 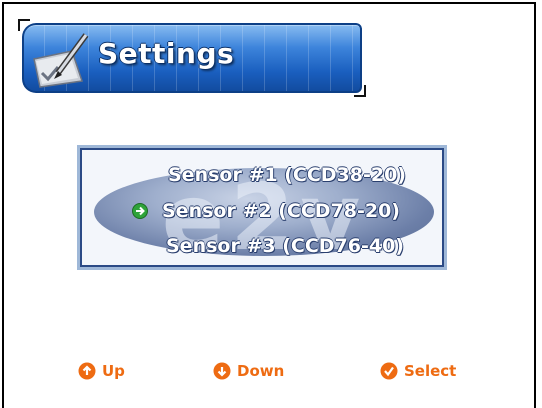 I want to click on pencil-checklist-icon, so click(x=61, y=60).